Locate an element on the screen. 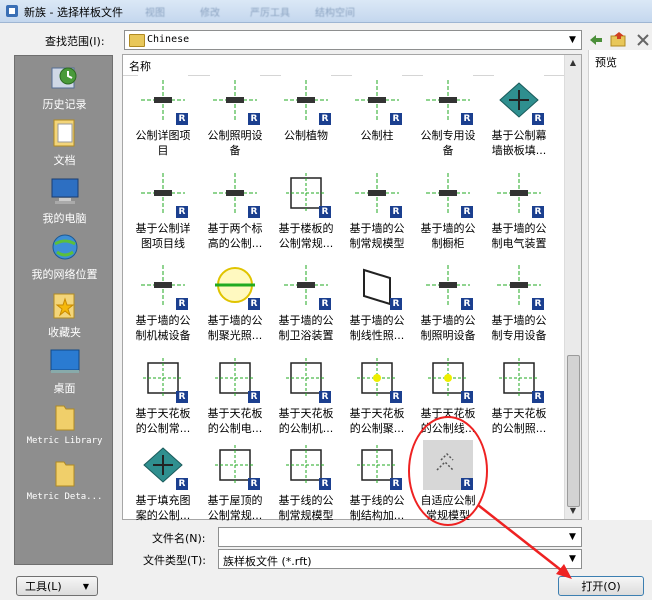  place-history: 历史记录 is located at coordinates (64, 87).